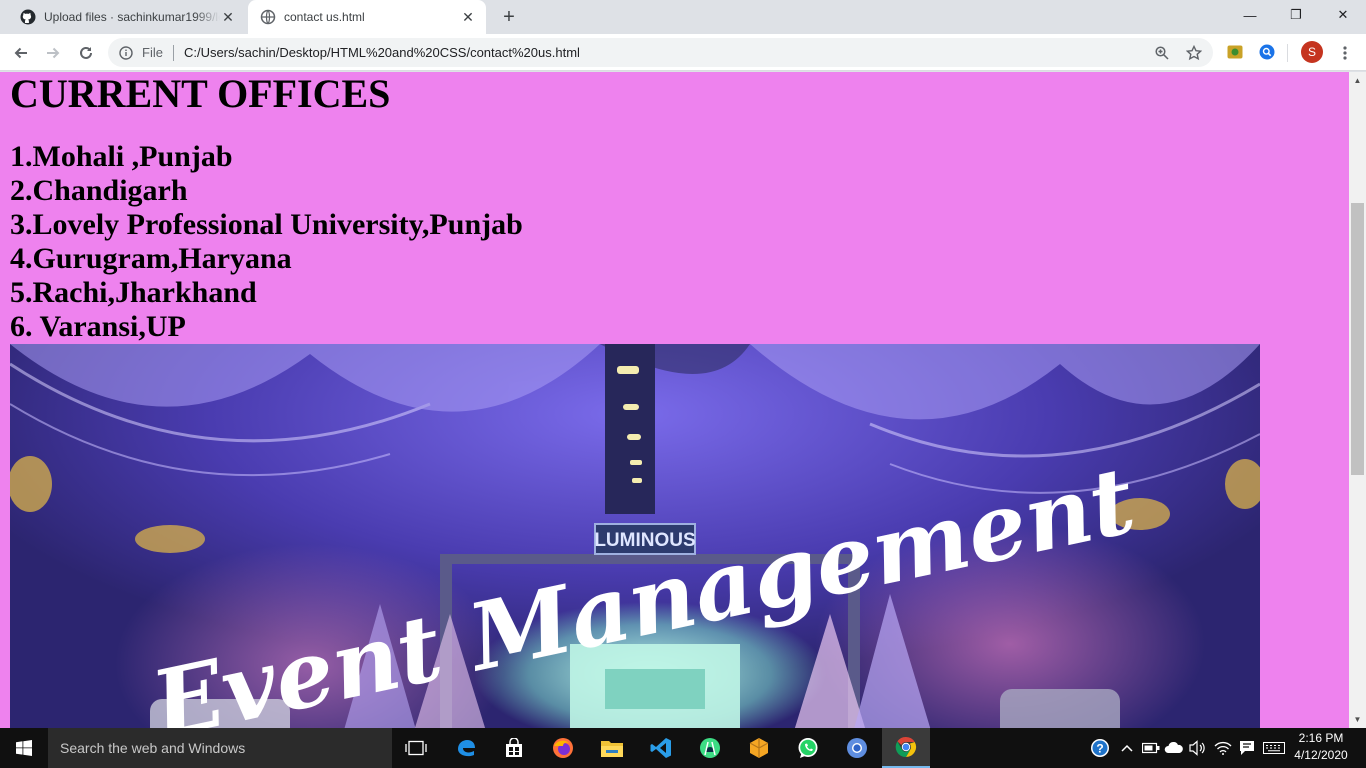 This screenshot has height=768, width=1366. What do you see at coordinates (661, 748) in the screenshot?
I see `vscode-icon` at bounding box center [661, 748].